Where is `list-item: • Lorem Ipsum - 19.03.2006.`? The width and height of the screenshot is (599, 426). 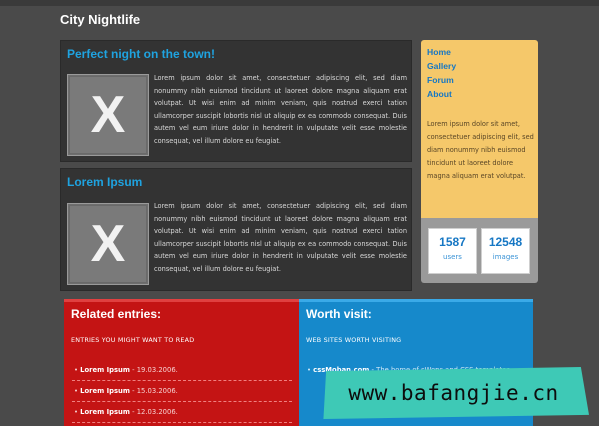 list-item: • Lorem Ipsum - 19.03.2006. is located at coordinates (182, 370).